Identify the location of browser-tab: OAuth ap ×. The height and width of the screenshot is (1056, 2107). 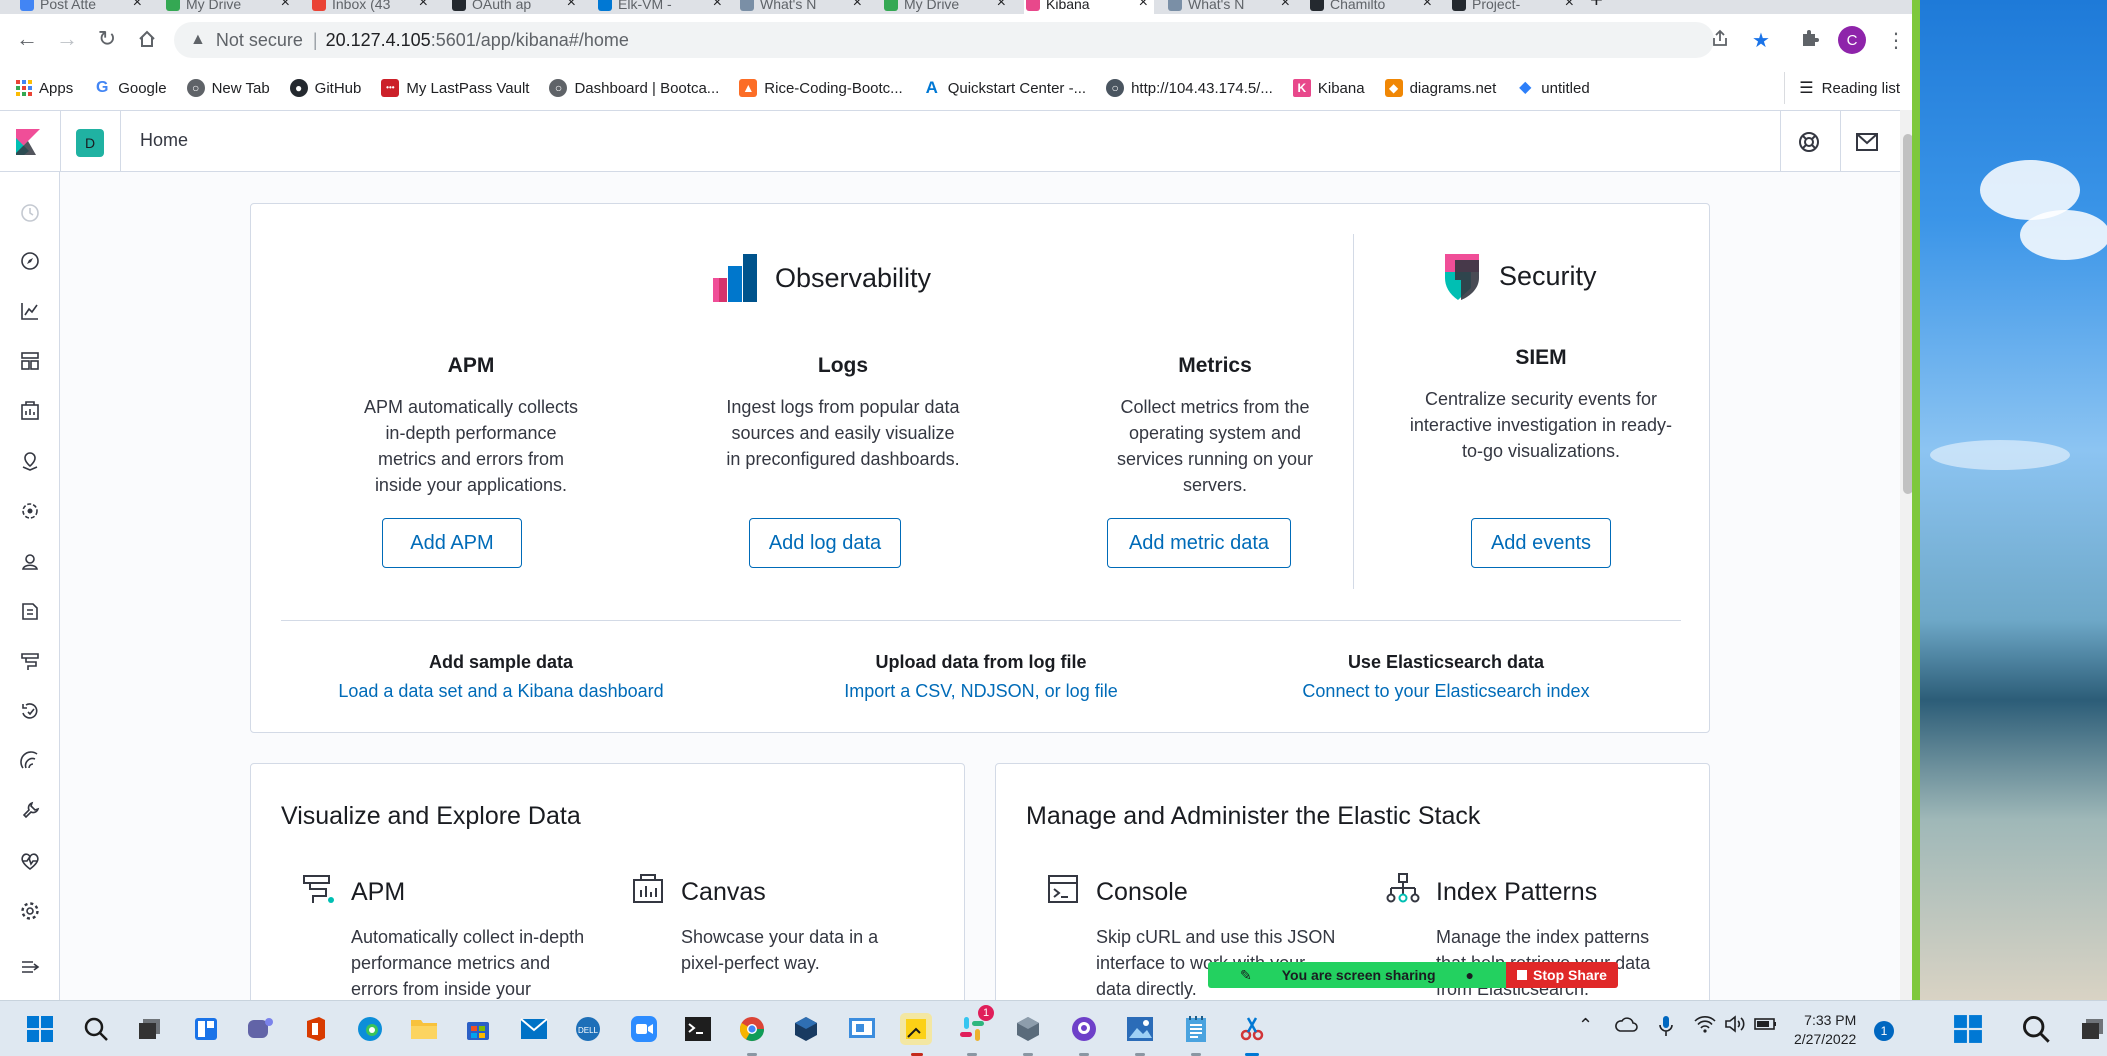
(516, 7).